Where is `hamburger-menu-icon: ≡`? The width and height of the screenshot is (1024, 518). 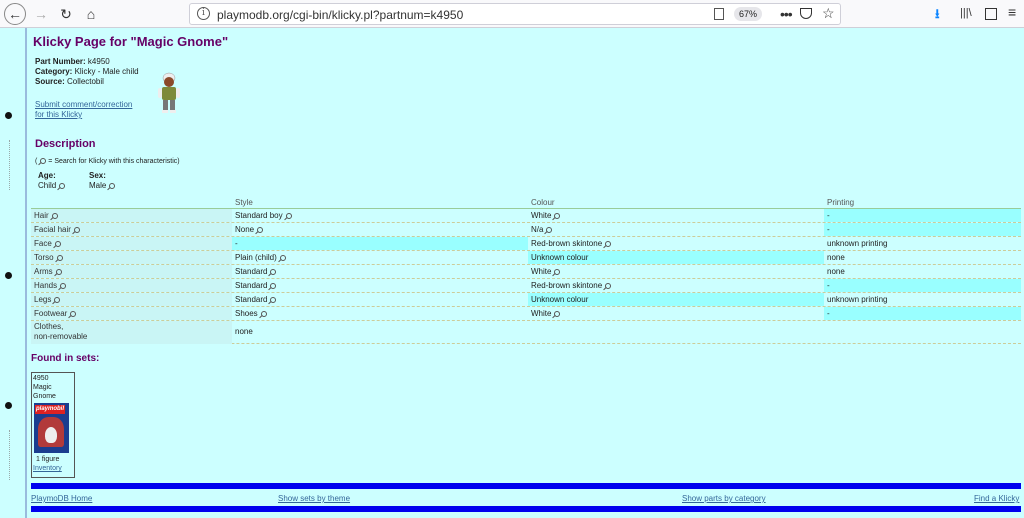 hamburger-menu-icon: ≡ is located at coordinates (1012, 12).